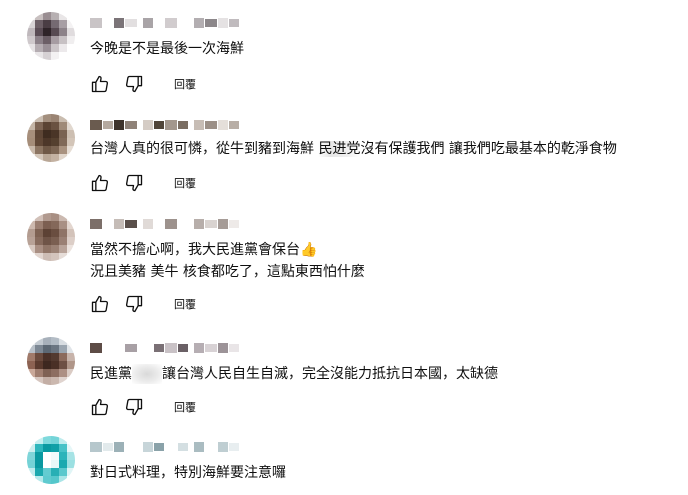  What do you see at coordinates (188, 473) in the screenshot?
I see `comment-text: 對日式料理，特別海鮮要注意囉` at bounding box center [188, 473].